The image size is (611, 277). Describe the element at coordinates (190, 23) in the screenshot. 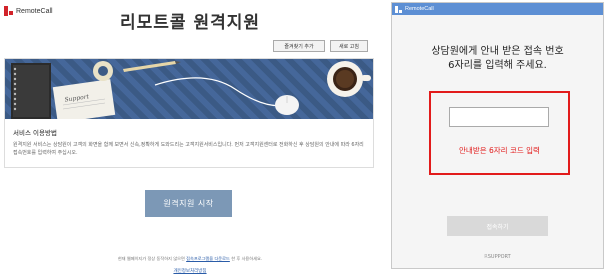

I see `page-title: 리모트콜 원격지원` at that location.